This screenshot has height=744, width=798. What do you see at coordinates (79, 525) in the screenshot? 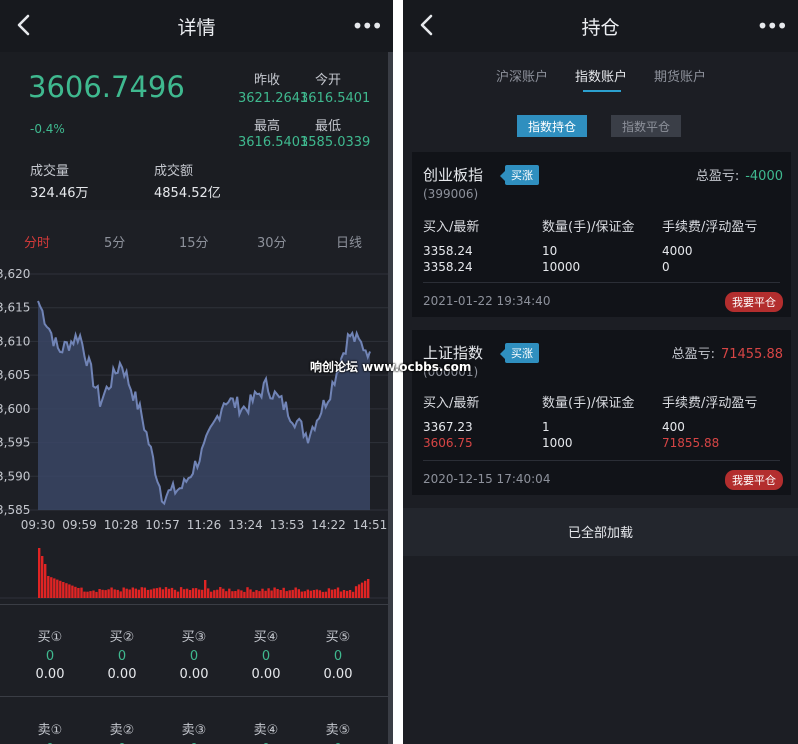
I see `x-tick-label: 09:59` at bounding box center [79, 525].